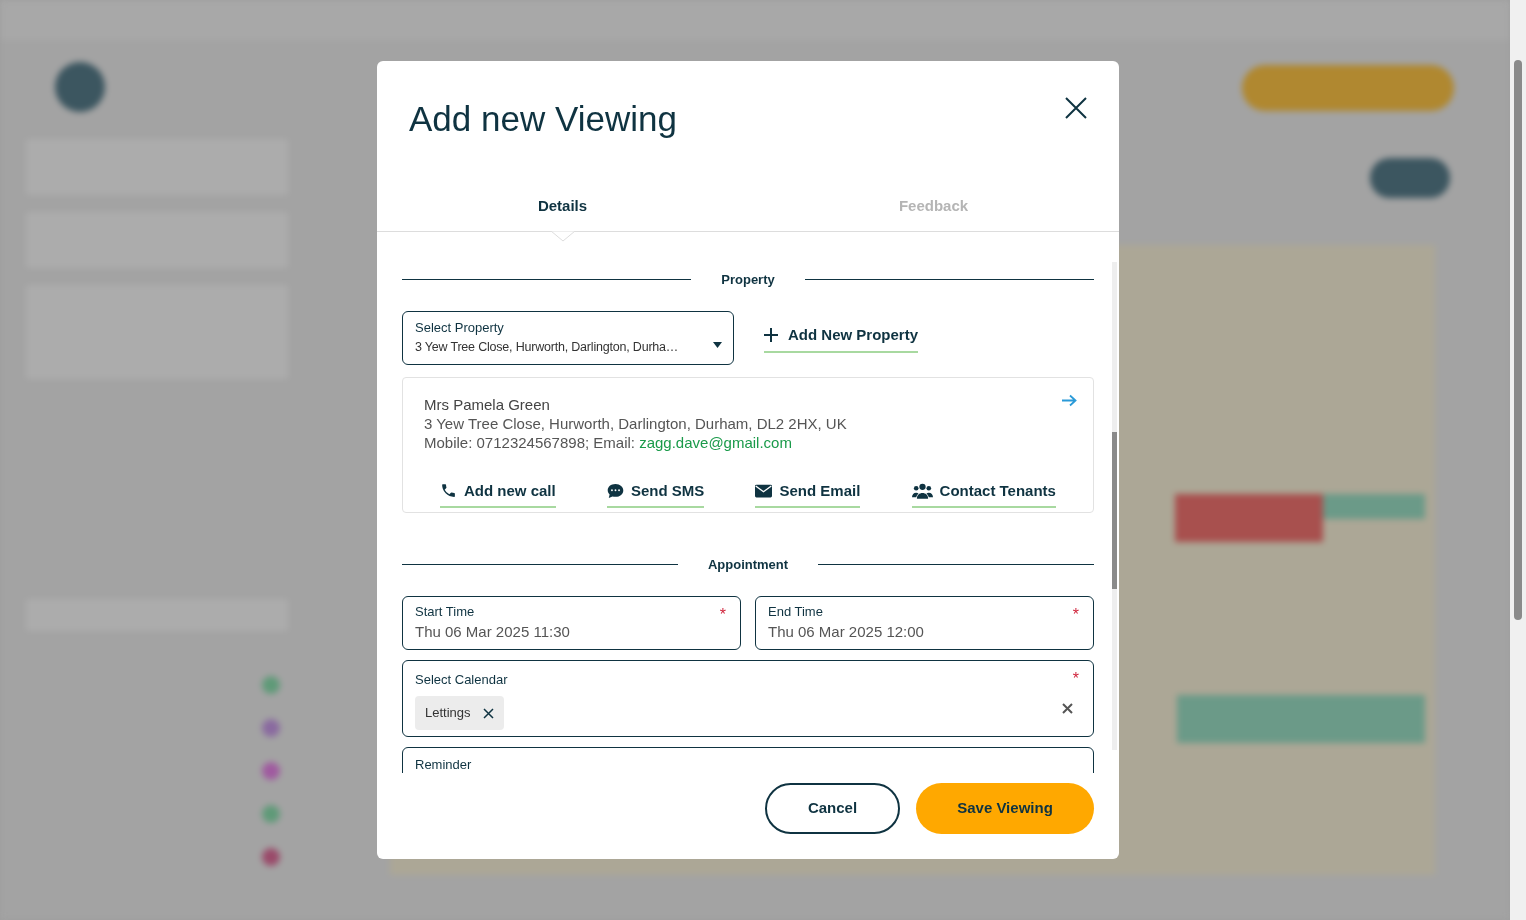 This screenshot has width=1526, height=920. What do you see at coordinates (543, 119) in the screenshot?
I see `dialog-title: Add new Viewing` at bounding box center [543, 119].